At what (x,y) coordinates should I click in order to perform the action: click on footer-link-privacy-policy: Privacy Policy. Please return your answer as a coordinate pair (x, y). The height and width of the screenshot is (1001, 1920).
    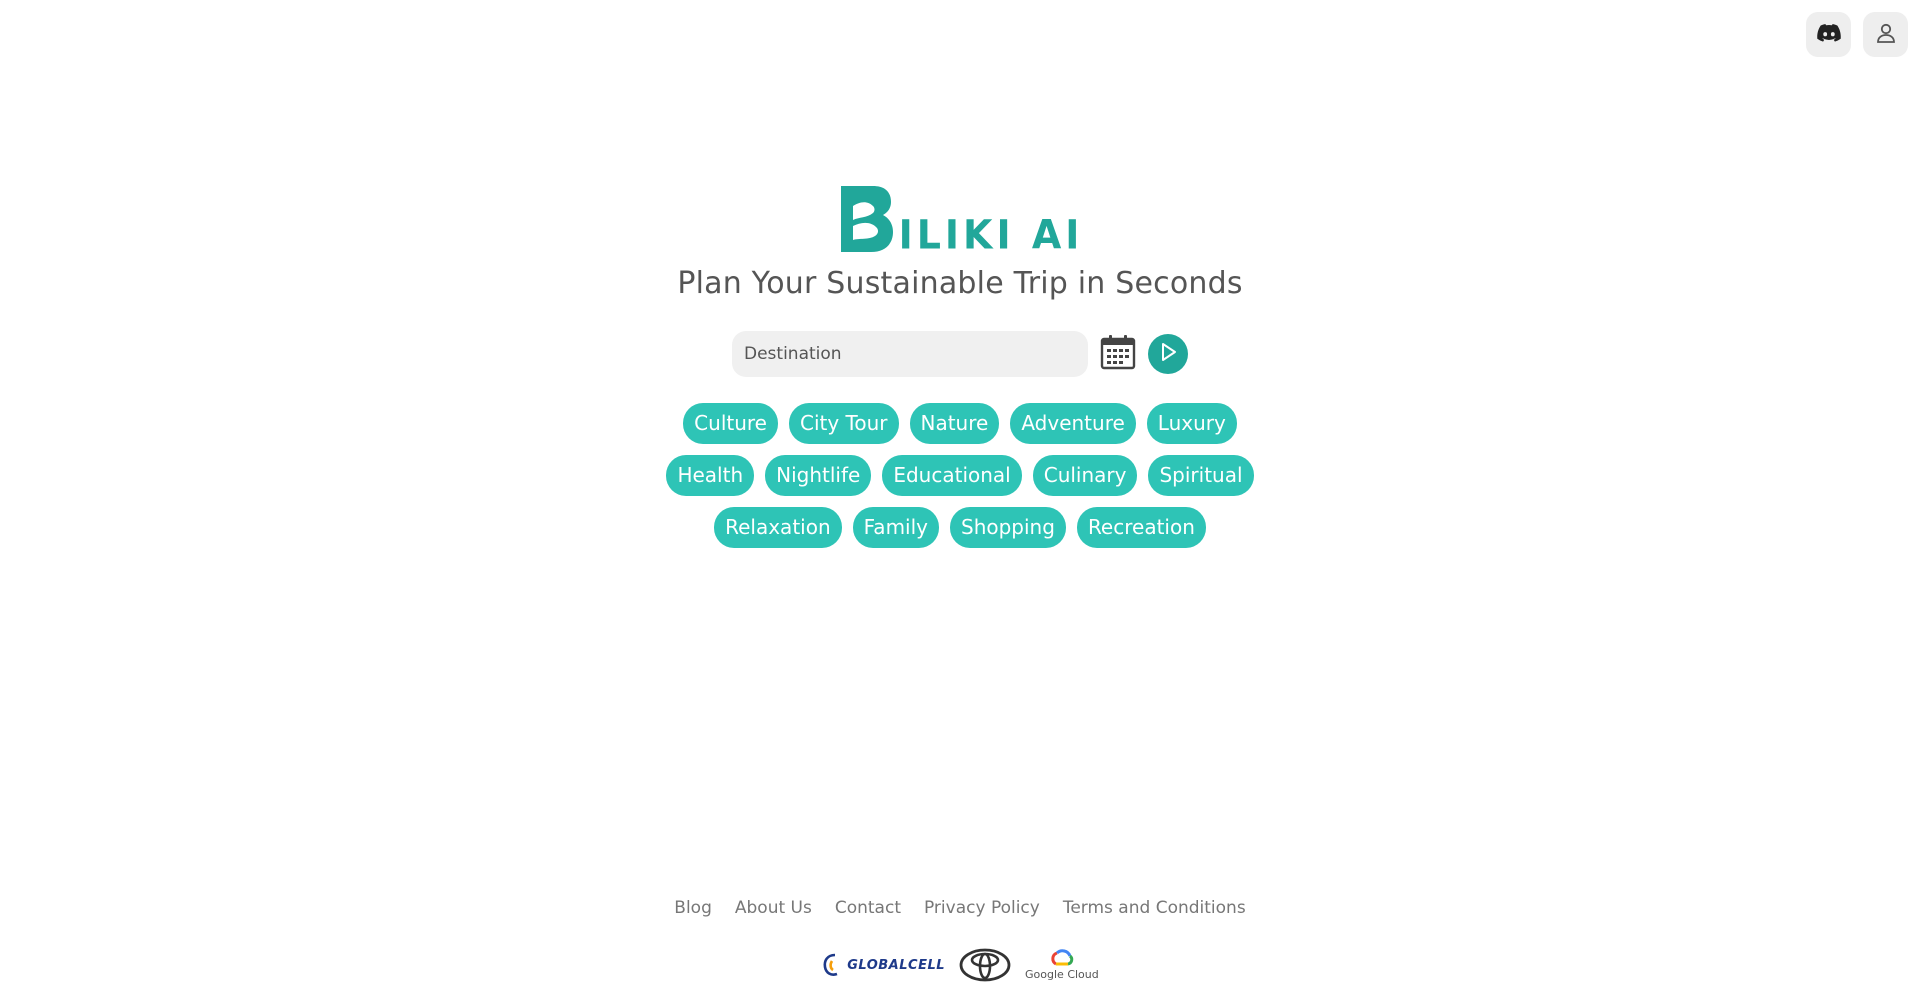
    Looking at the image, I should click on (982, 908).